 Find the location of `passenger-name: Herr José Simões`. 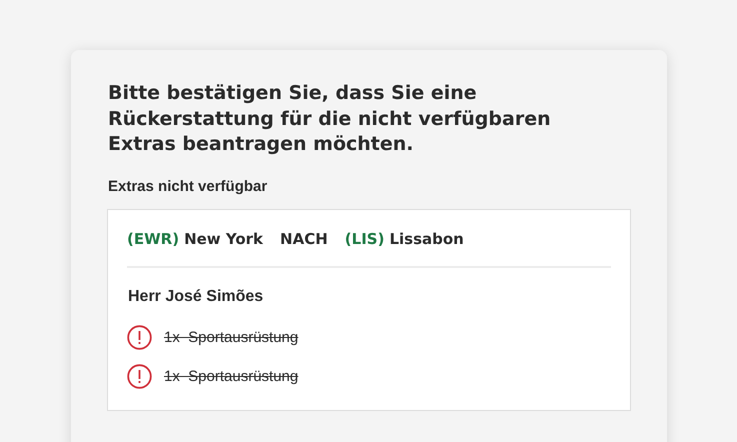

passenger-name: Herr José Simões is located at coordinates (196, 297).